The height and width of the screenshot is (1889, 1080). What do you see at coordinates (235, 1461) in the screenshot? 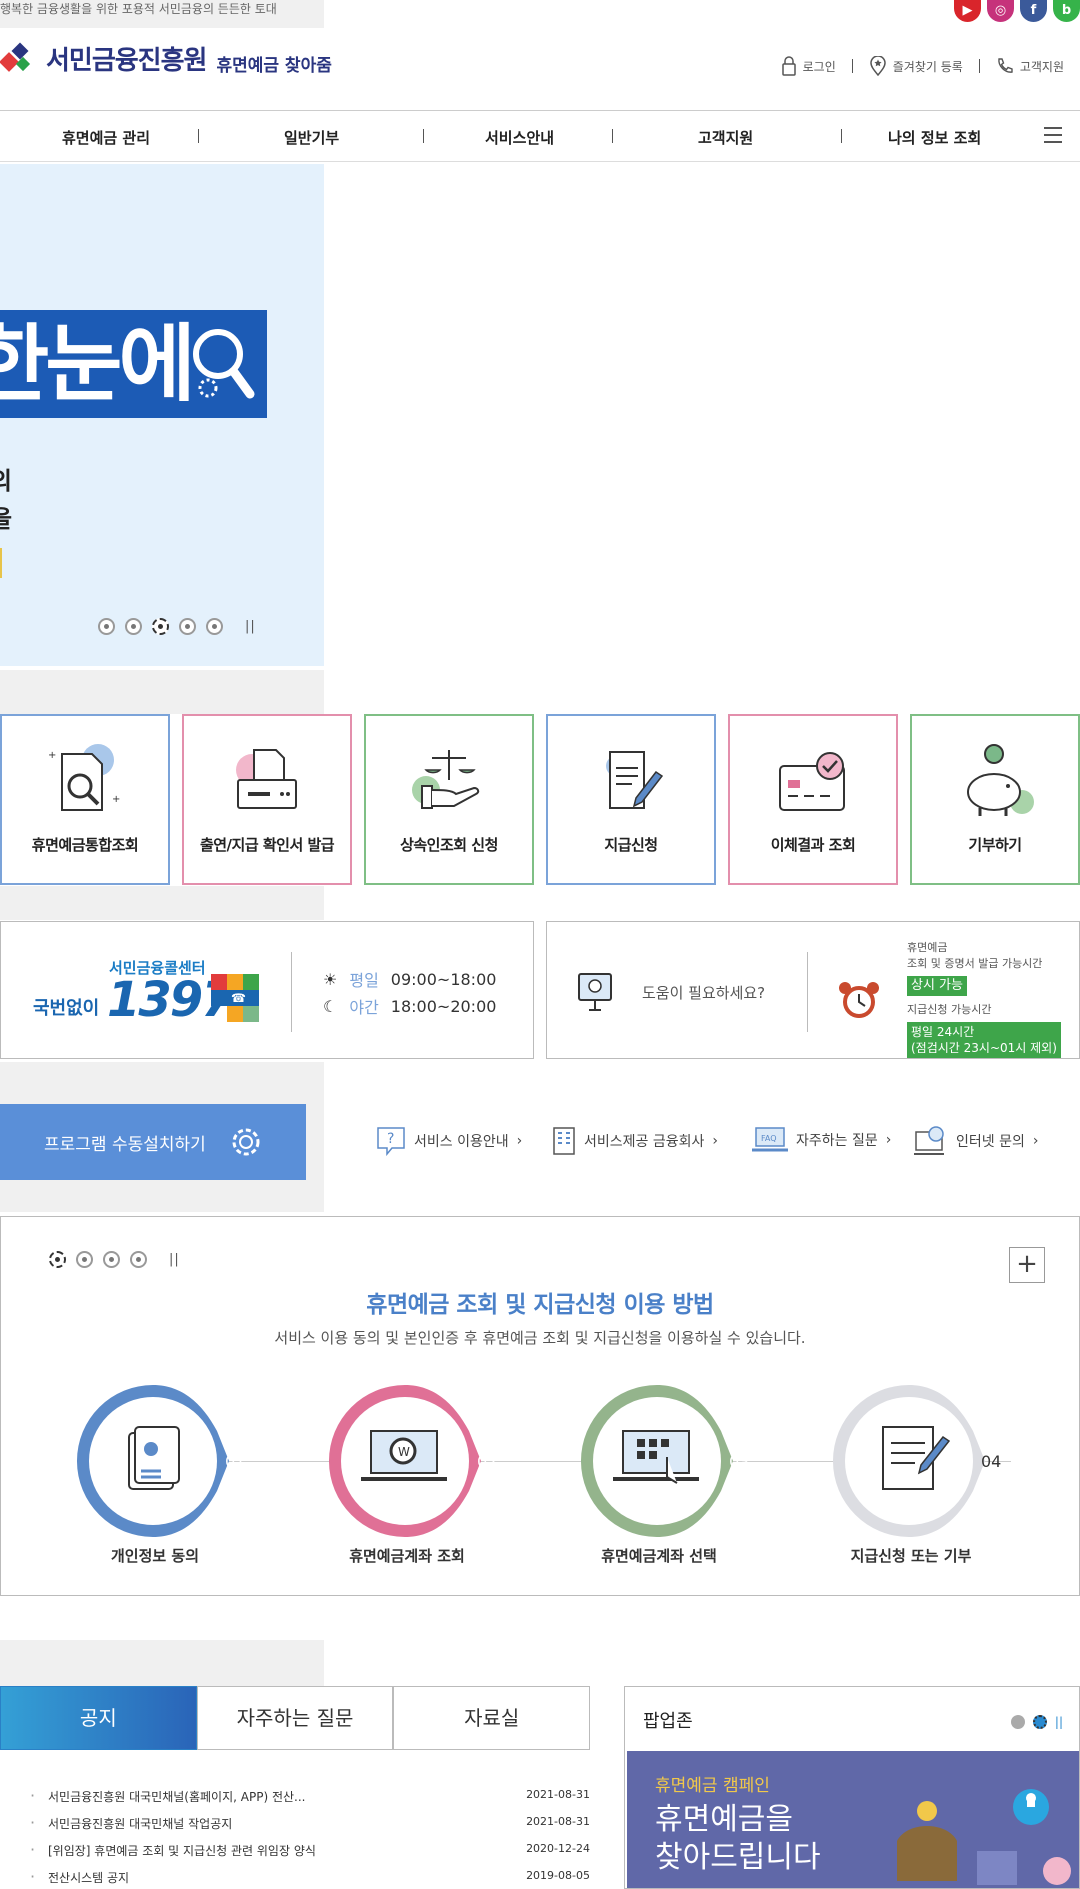
I see `step-number: 01` at bounding box center [235, 1461].